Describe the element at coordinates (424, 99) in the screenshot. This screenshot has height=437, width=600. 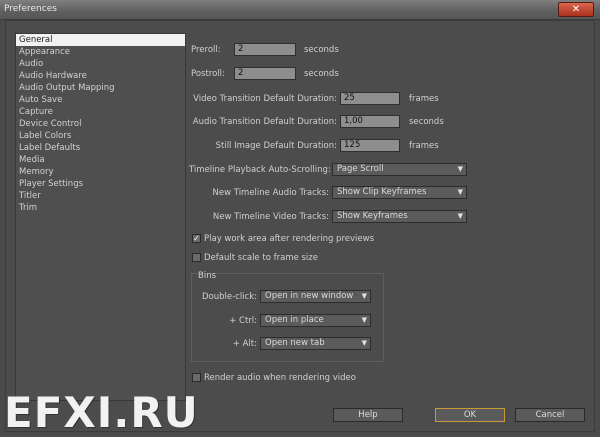
I see `video-transition-unit: frames` at that location.